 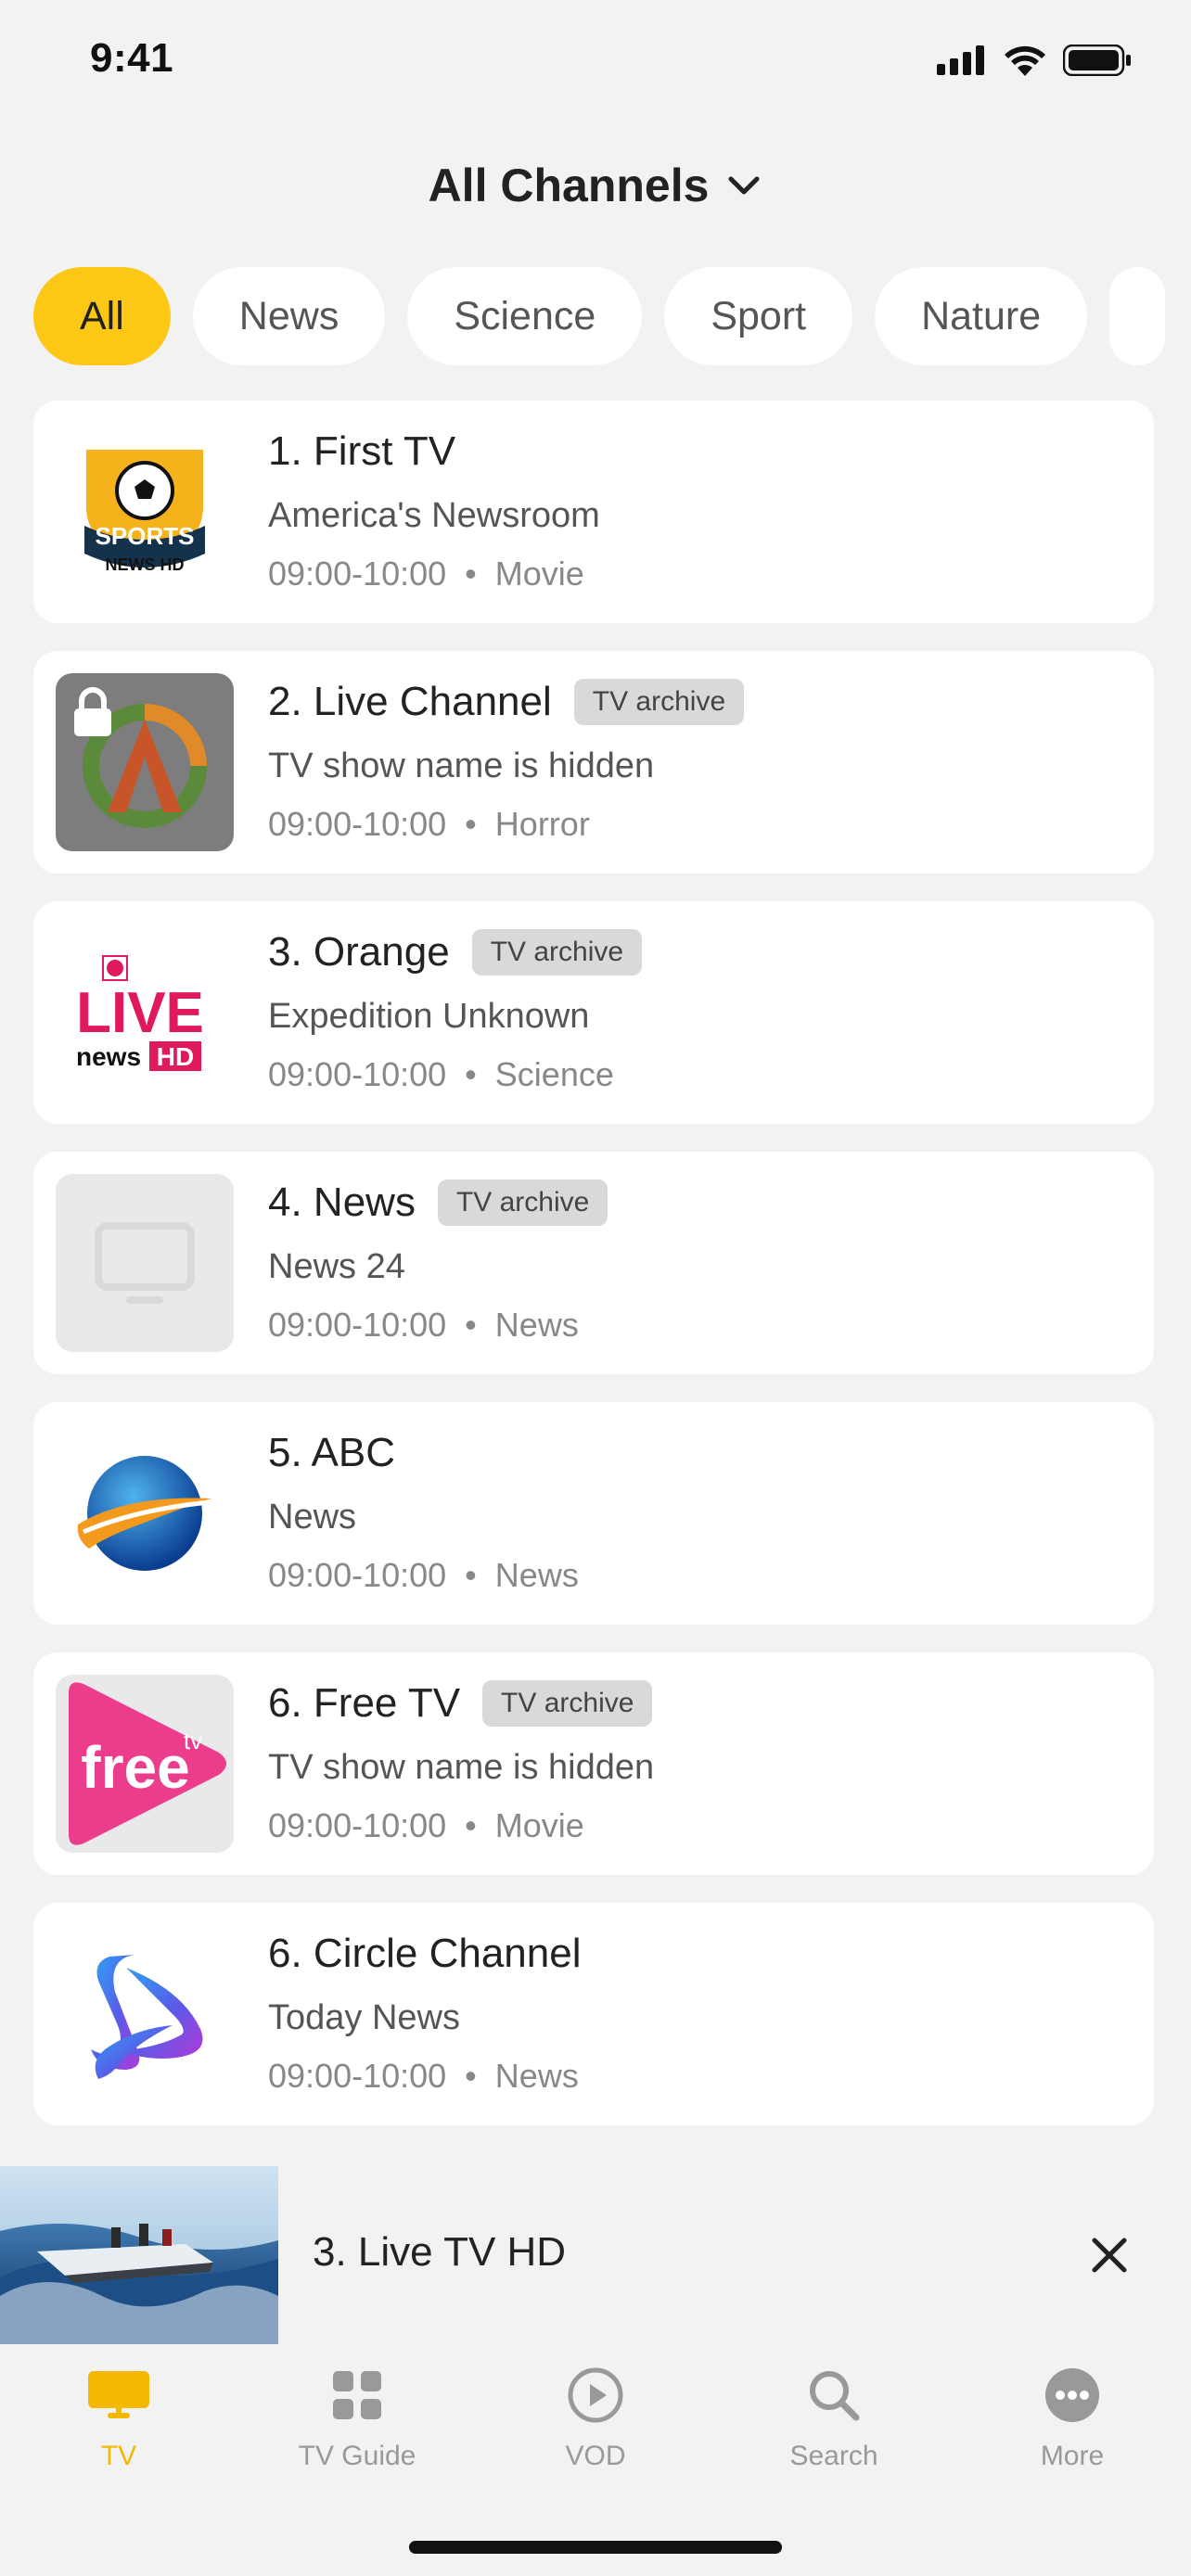 I want to click on channel-title-row: 5. ABC, so click(x=331, y=1453).